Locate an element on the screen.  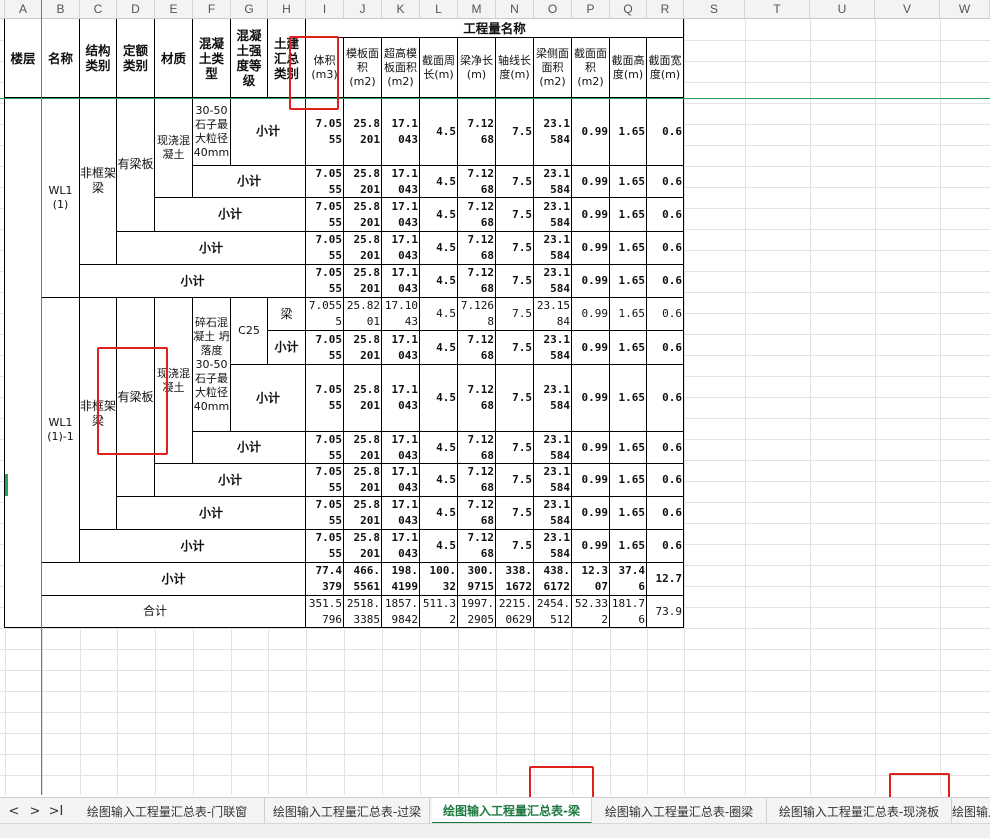
subtotal-e-h-1: 小计 is located at coordinates (230, 215).